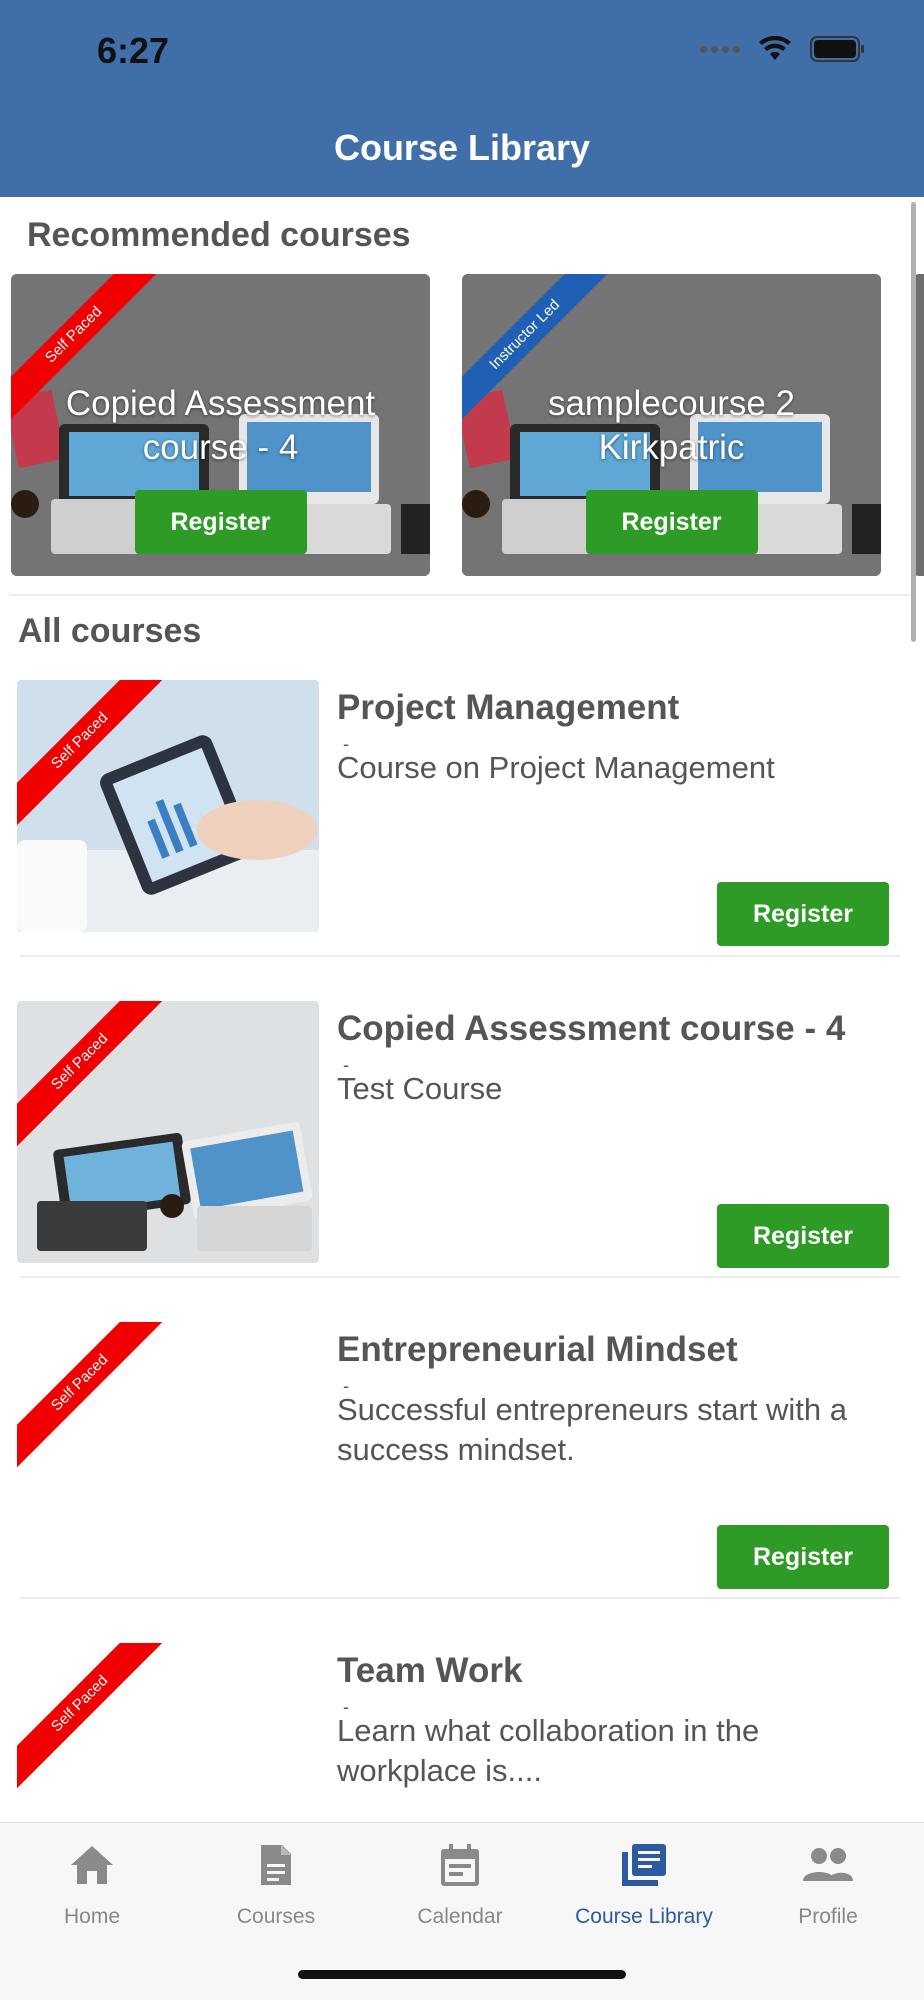  What do you see at coordinates (591, 1028) in the screenshot?
I see `course-title: Copied Assessment course - 4` at bounding box center [591, 1028].